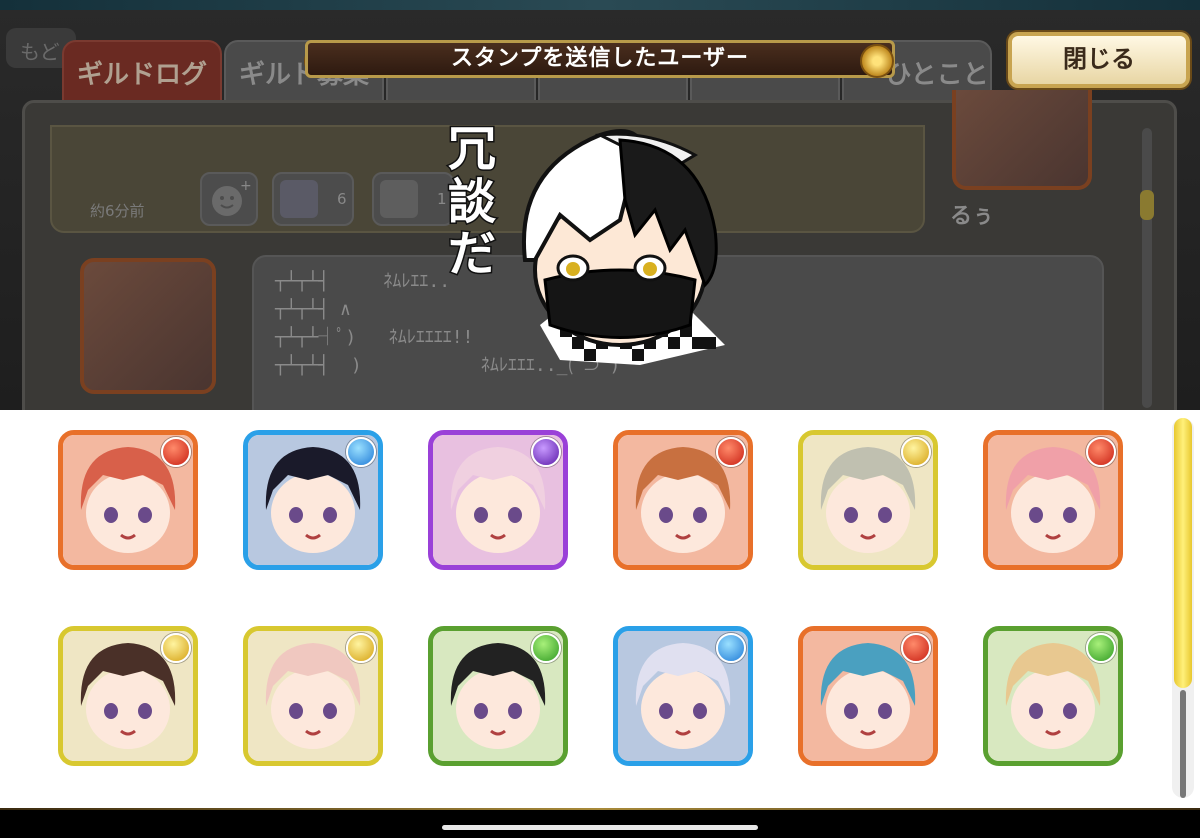 The width and height of the screenshot is (1200, 838). I want to click on stamp-caption-2: 談, so click(472, 202).